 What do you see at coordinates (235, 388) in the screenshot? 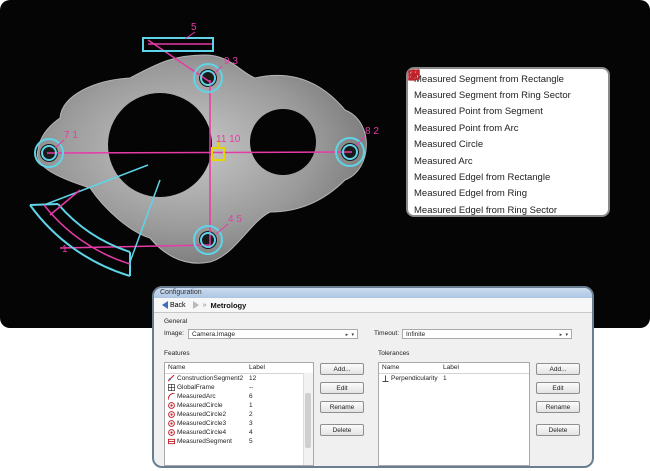
I see `list-item: GlobalFrame --` at bounding box center [235, 388].